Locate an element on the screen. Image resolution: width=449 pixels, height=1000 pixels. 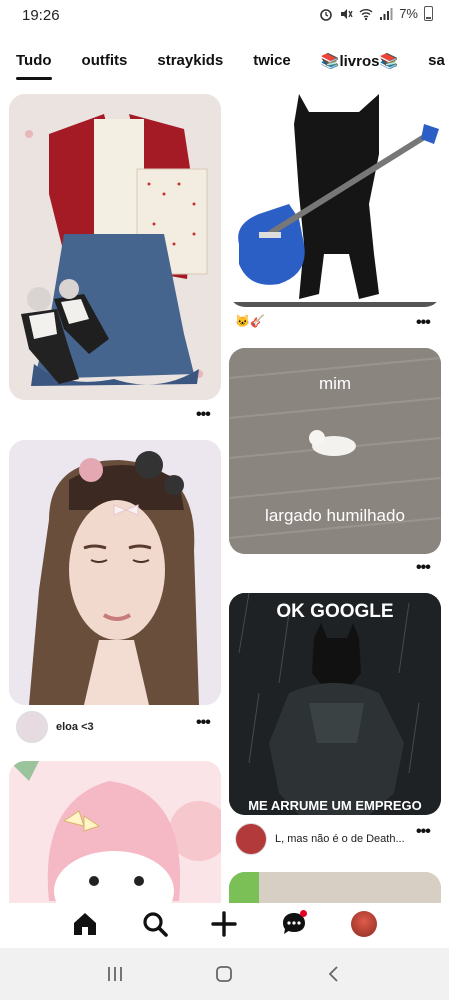
plus-icon is located at coordinates (224, 924).